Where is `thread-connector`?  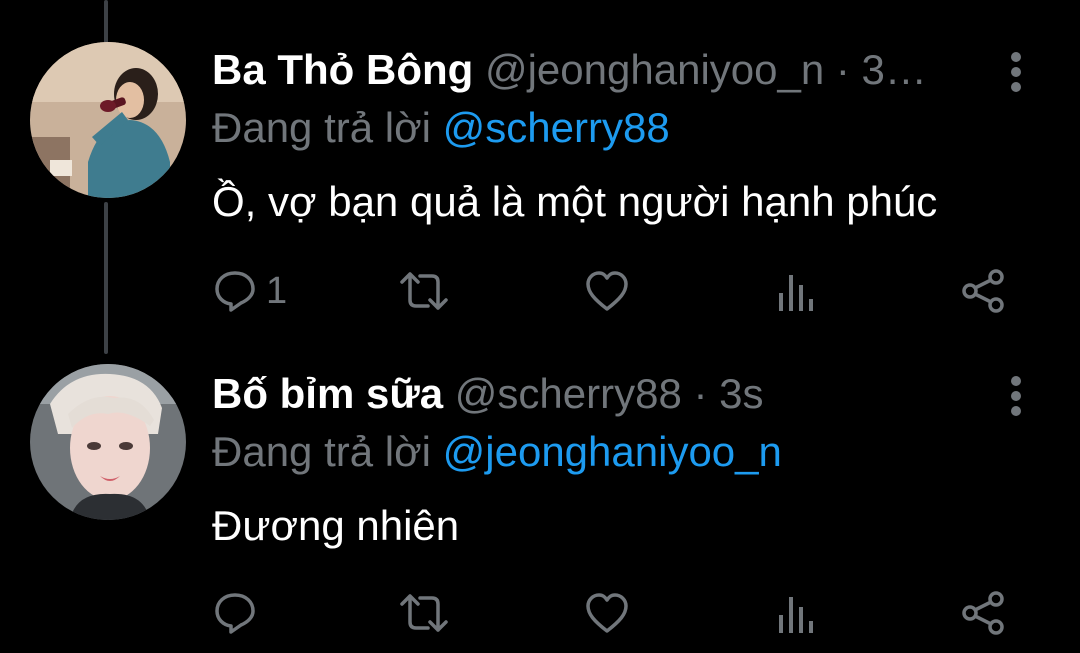
thread-connector is located at coordinates (106, 278).